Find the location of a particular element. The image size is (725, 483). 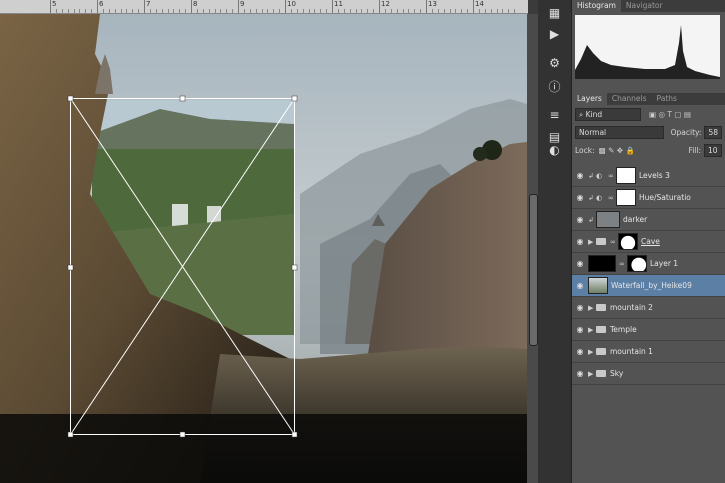

adjust-icon: ◐ is located at coordinates (554, 150).